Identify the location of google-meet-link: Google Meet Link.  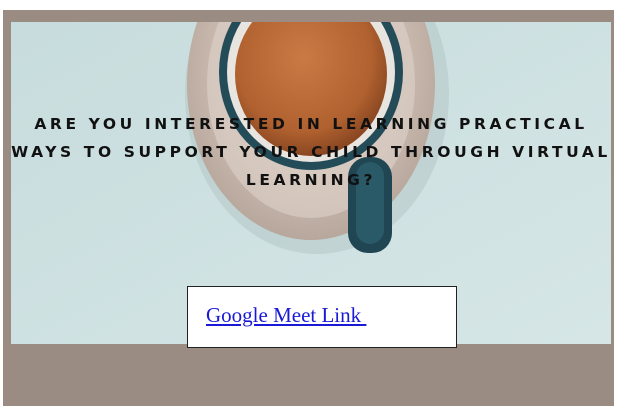
(286, 315).